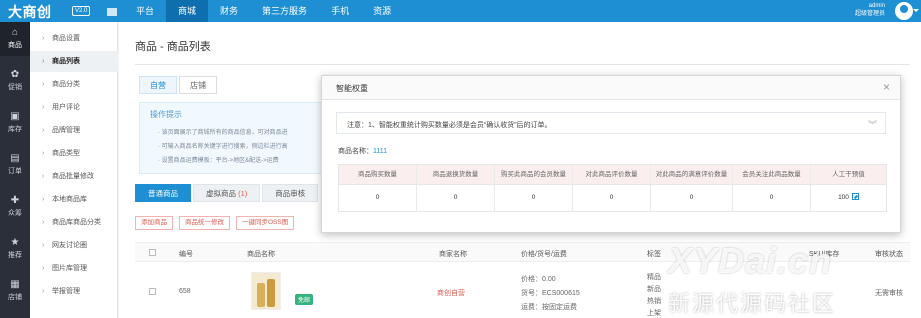 The height and width of the screenshot is (318, 921). Describe the element at coordinates (30, 12) in the screenshot. I see `logo: 大商创` at that location.